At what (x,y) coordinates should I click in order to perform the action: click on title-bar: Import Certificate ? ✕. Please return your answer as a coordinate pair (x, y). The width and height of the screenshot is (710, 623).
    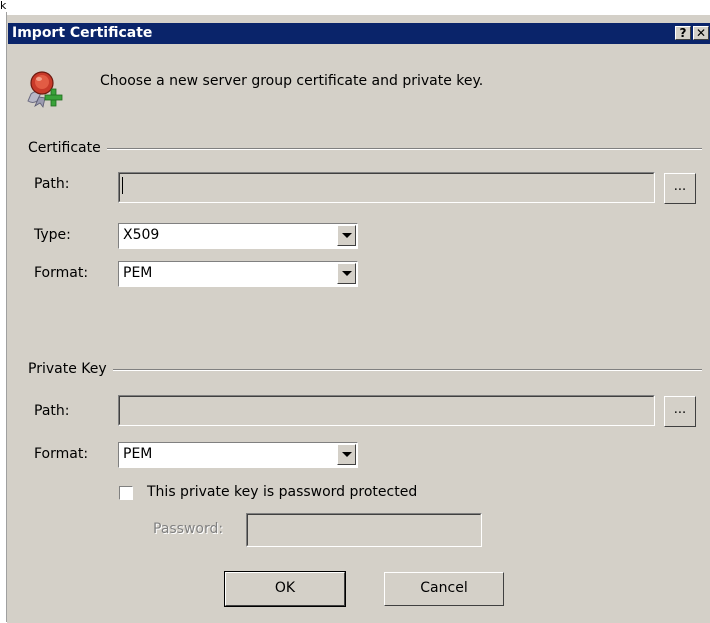
    Looking at the image, I should click on (359, 33).